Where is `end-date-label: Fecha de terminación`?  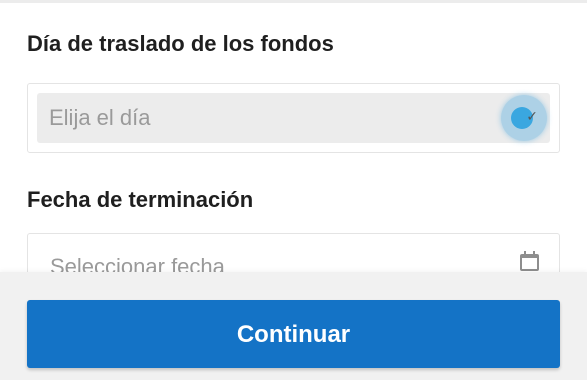
end-date-label: Fecha de terminación is located at coordinates (140, 199).